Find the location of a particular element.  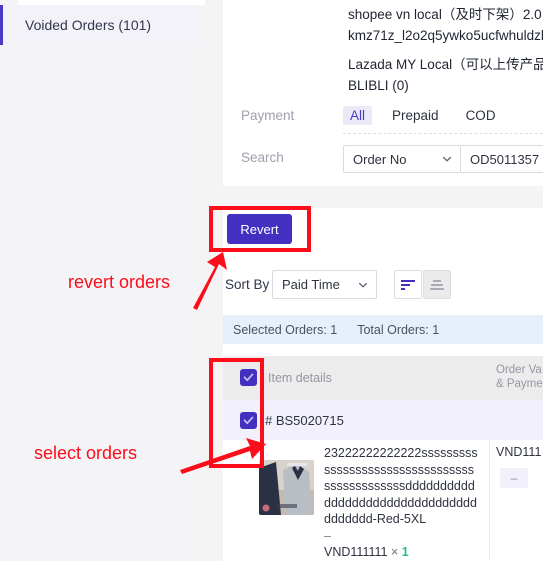

payment-options: All Prepaid COD is located at coordinates (429, 115).